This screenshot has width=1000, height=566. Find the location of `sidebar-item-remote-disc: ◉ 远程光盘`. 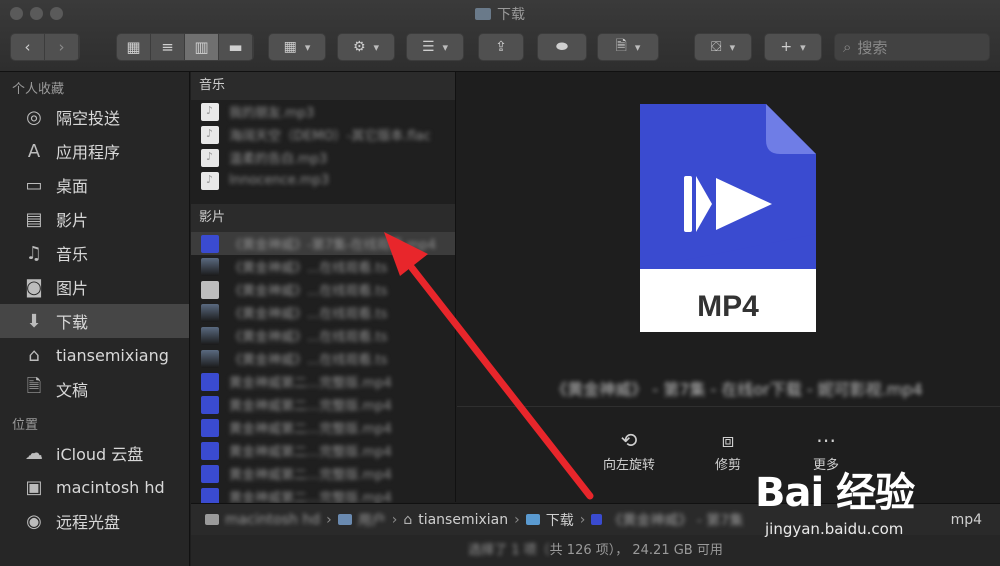

sidebar-item-remote-disc: ◉ 远程光盘 is located at coordinates (94, 521).